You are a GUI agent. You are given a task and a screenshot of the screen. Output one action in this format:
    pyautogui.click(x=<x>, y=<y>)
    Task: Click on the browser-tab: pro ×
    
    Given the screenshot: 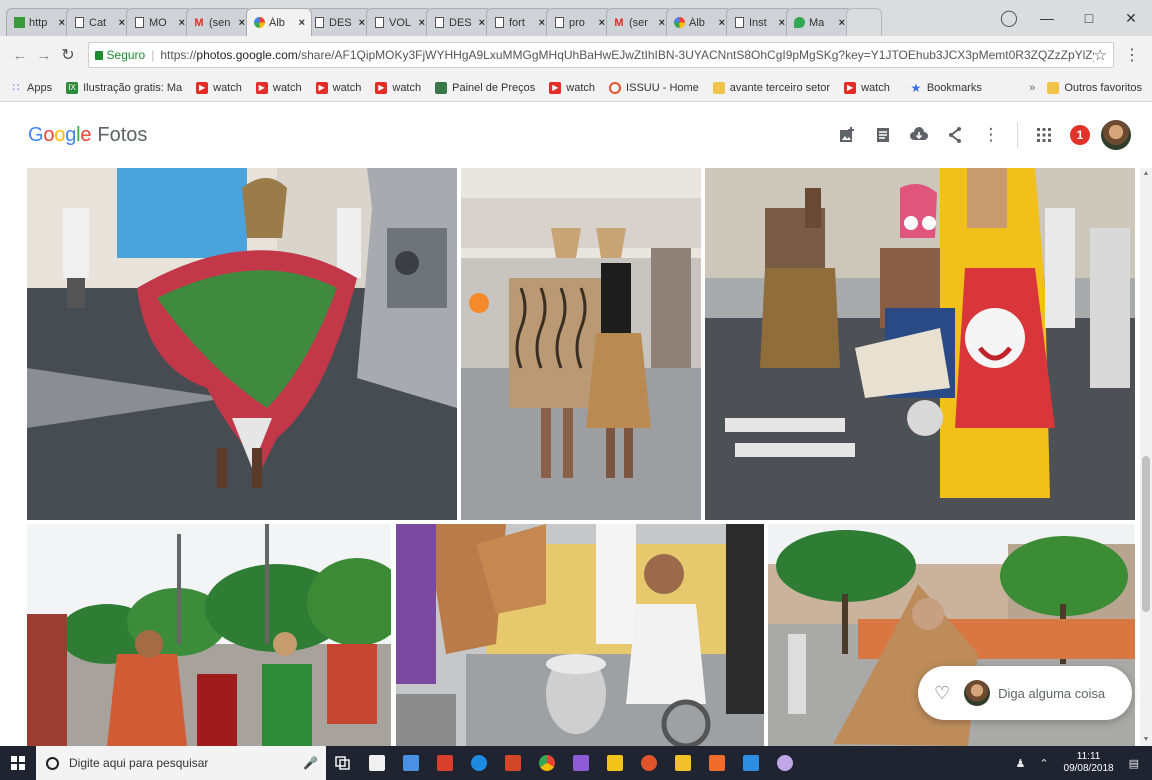 What is the action you would take?
    pyautogui.click(x=579, y=22)
    